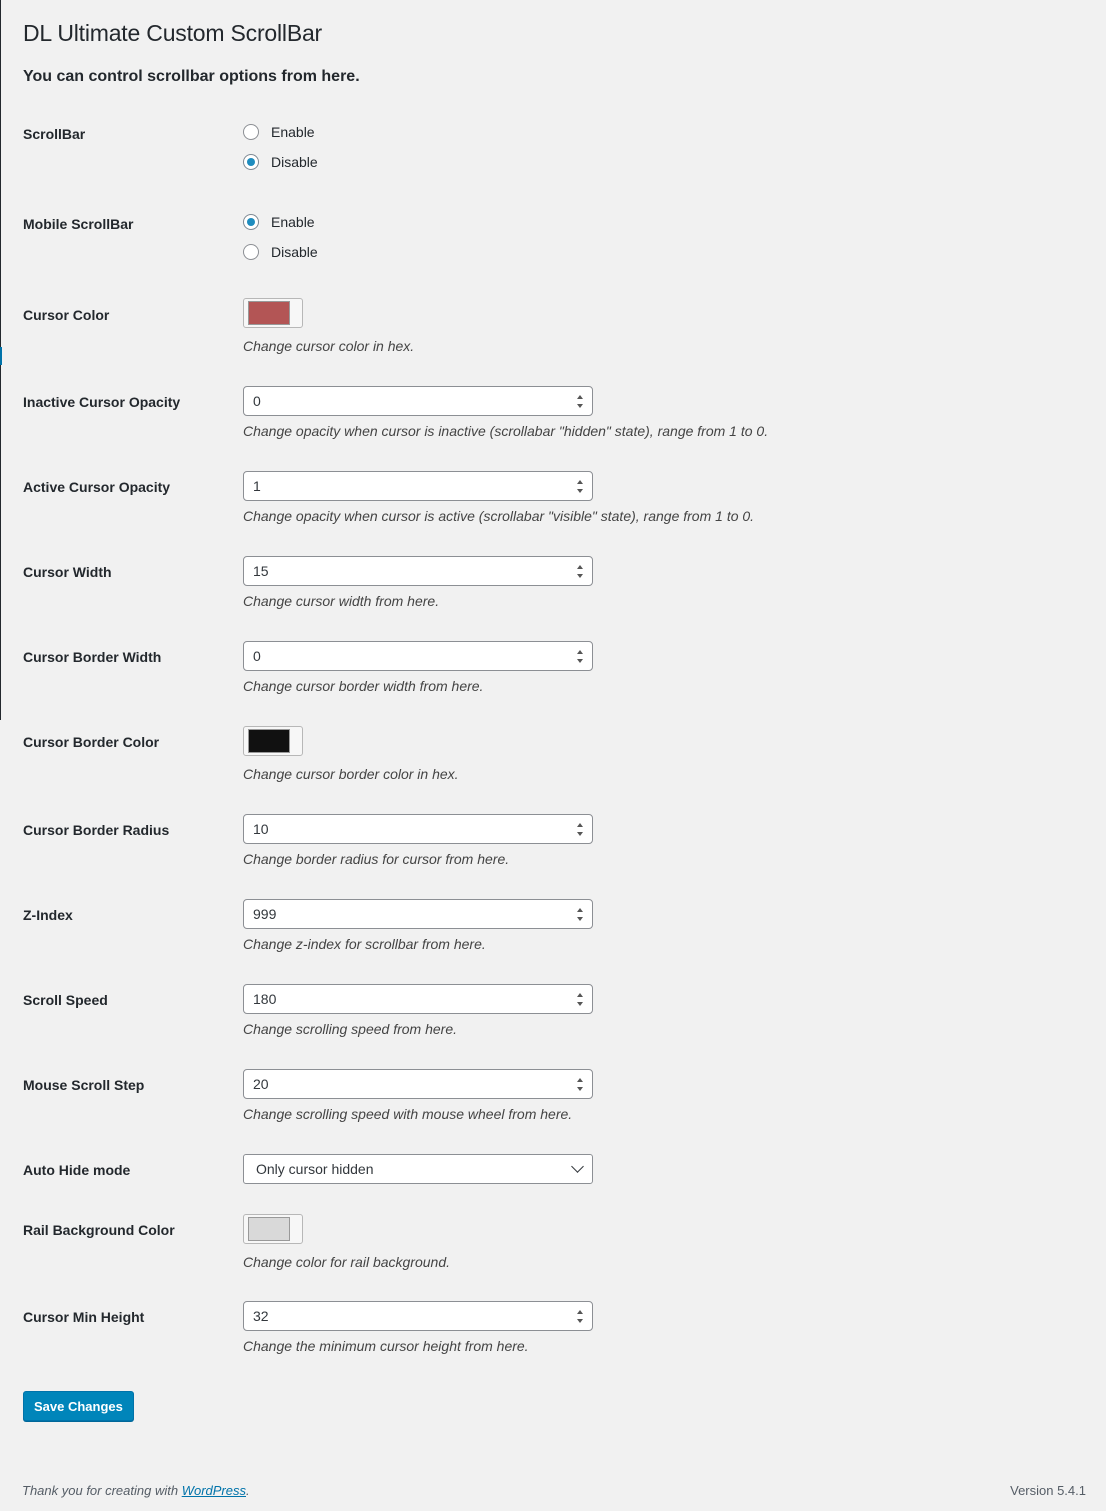 The image size is (1106, 1511). What do you see at coordinates (257, 401) in the screenshot?
I see `inactive-cursor-opacity-value: 0` at bounding box center [257, 401].